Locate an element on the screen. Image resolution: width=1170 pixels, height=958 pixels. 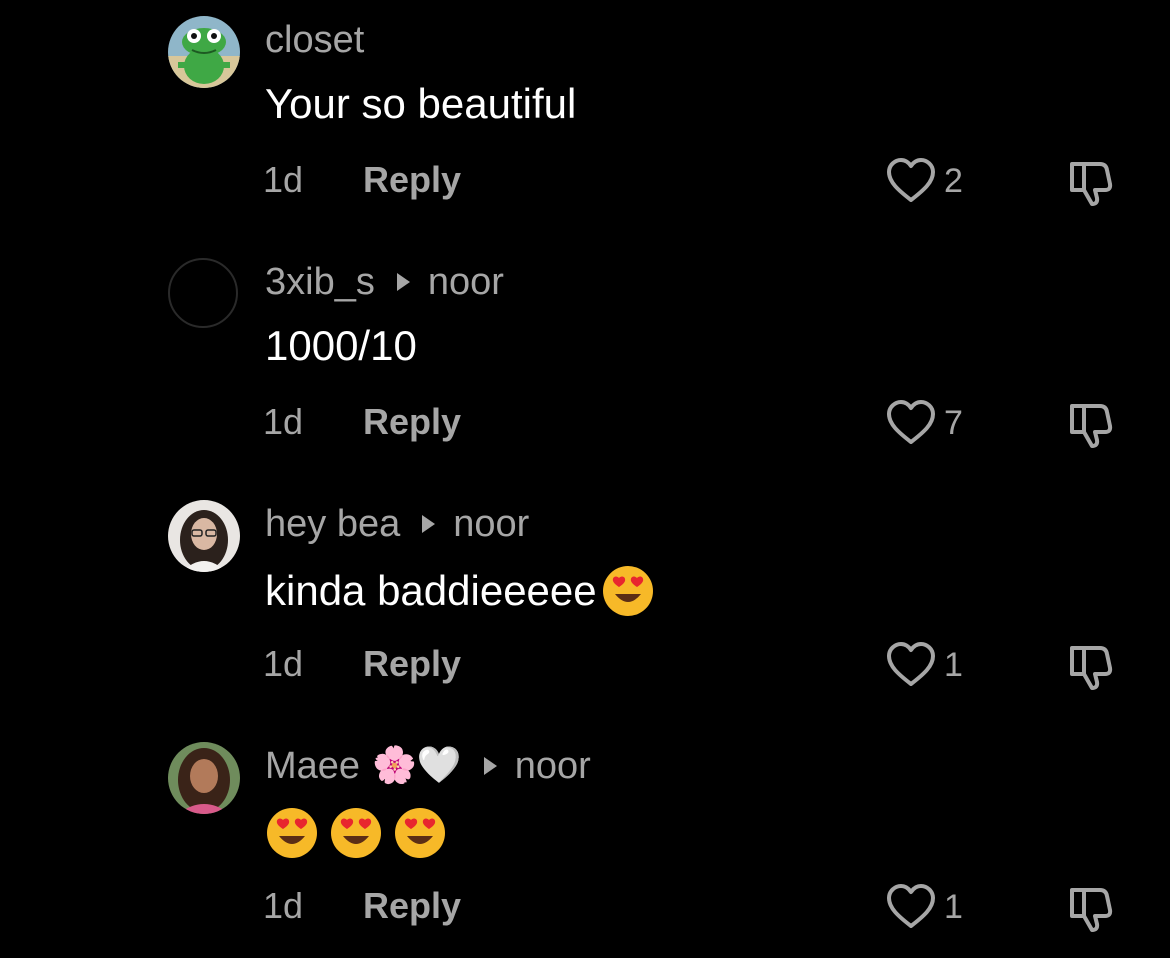
like-button: 7 is located at coordinates (924, 423).